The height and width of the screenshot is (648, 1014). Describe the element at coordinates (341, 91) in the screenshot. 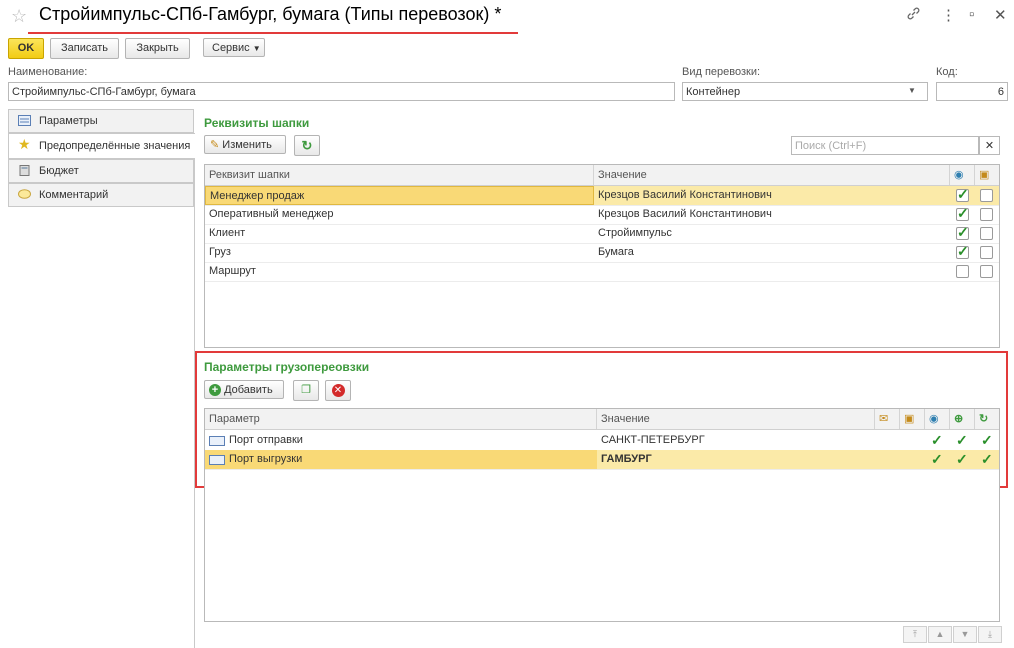

I see `name-field: Стройимпульс-СПб-Гамбург, бумага` at that location.